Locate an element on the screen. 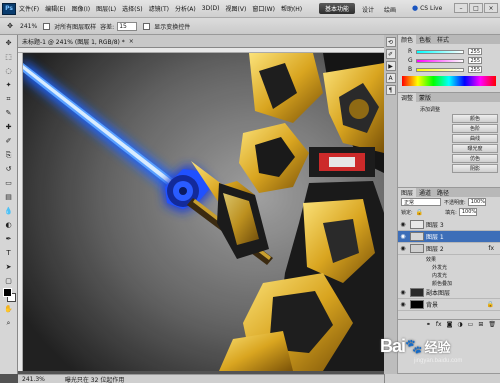 The width and height of the screenshot is (500, 383). layer-row: ◉ 图层 3 is located at coordinates (449, 225).